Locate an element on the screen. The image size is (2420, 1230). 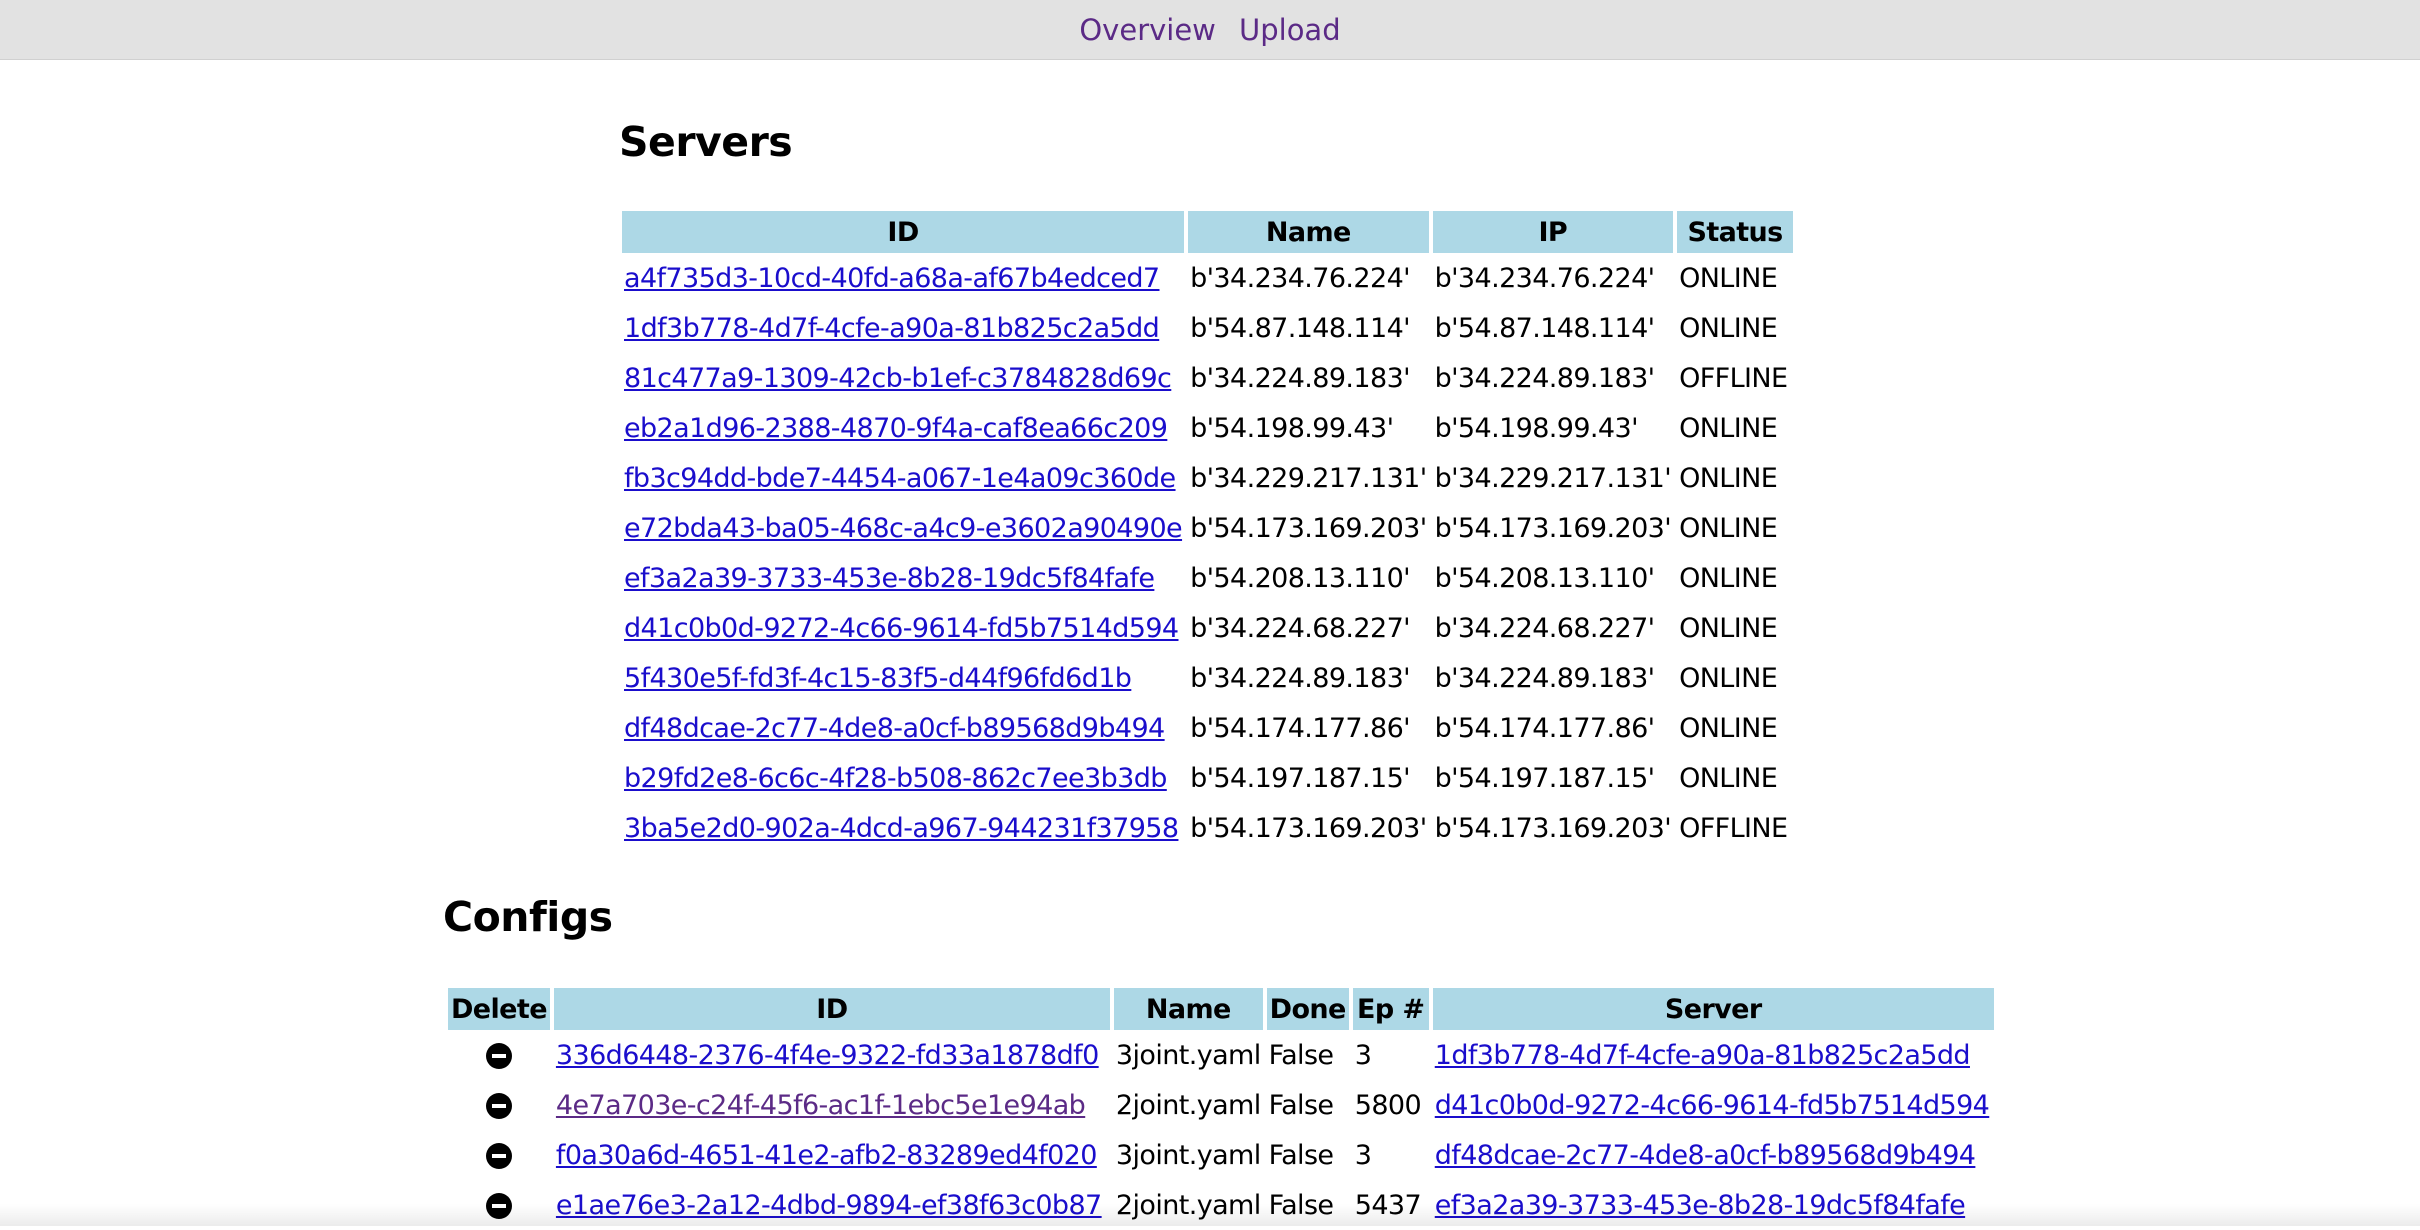
server-id-cell: 5f430e5f-fd3f-4c15-83f5-d44f96fd6d1b is located at coordinates (903, 678).